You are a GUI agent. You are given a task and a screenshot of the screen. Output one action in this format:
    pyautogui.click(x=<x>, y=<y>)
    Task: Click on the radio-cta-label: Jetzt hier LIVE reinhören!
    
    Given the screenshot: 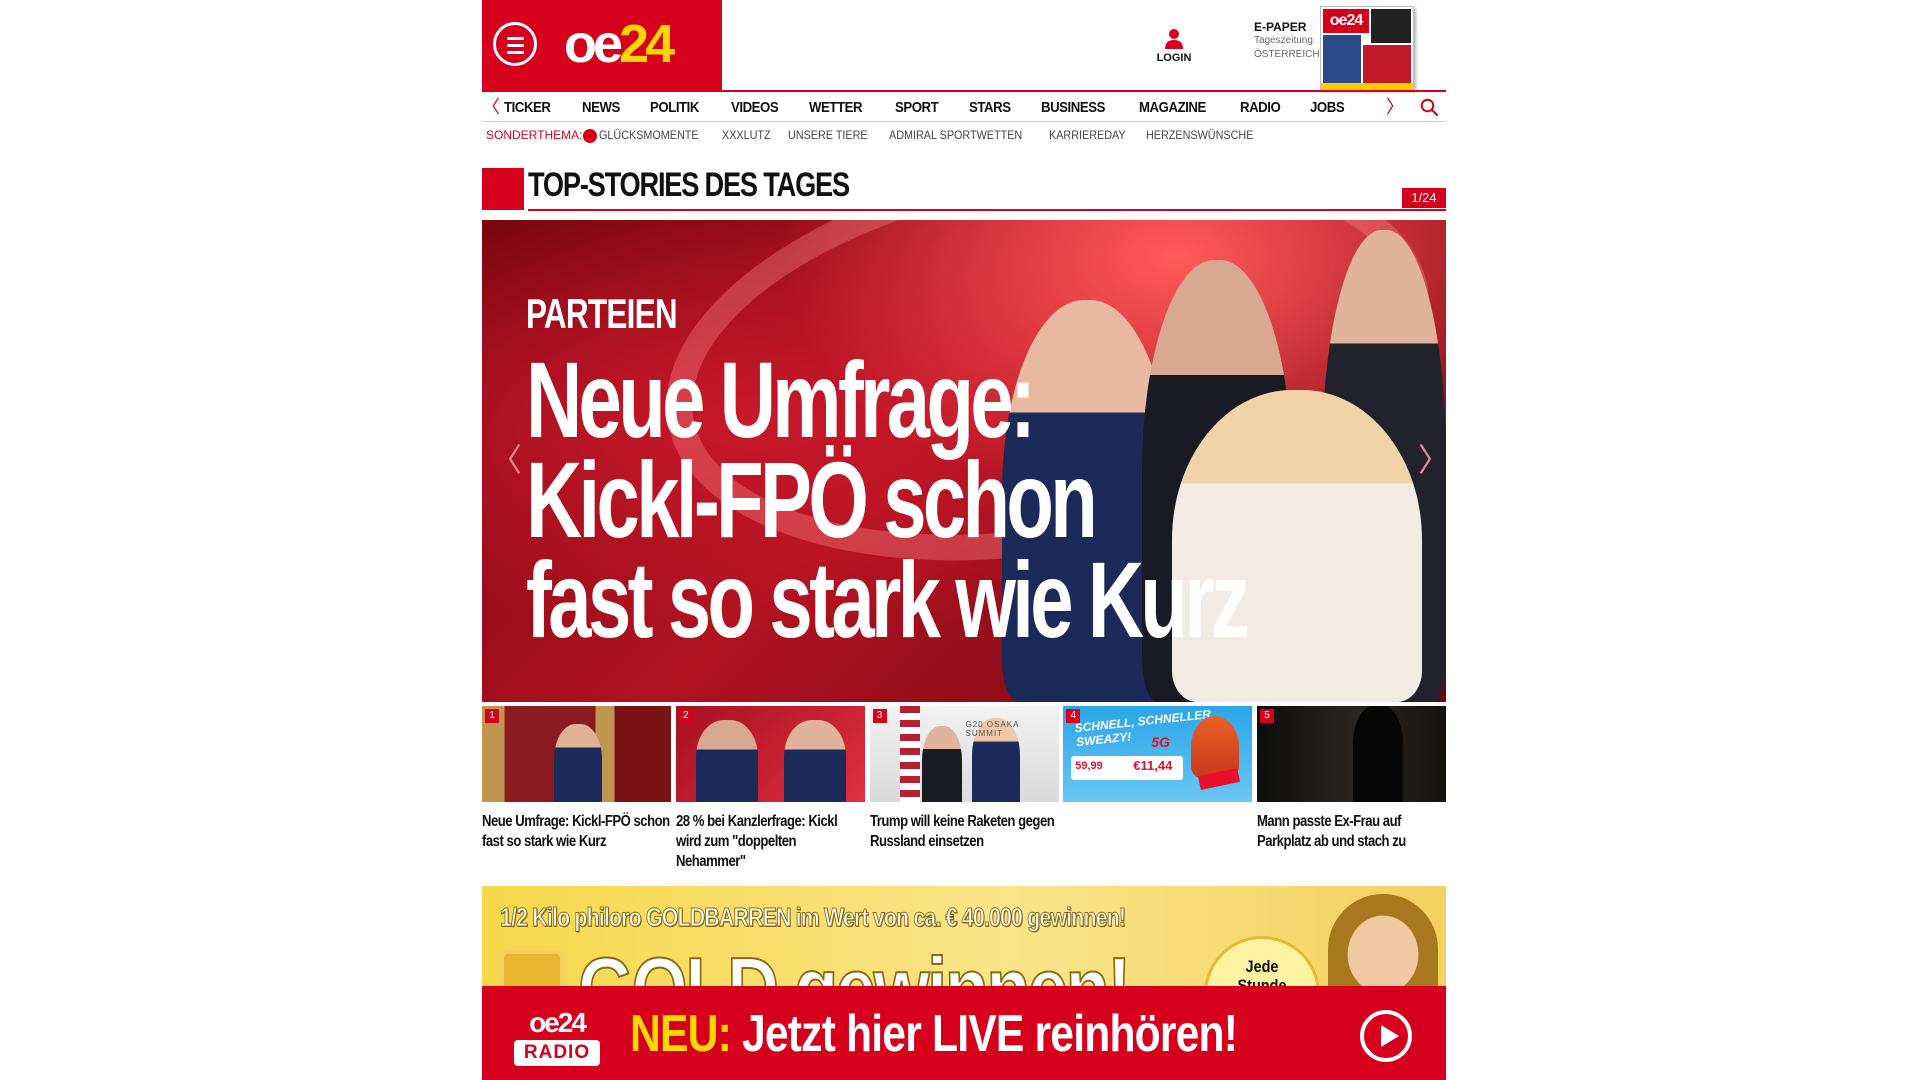 What is the action you would take?
    pyautogui.click(x=984, y=1034)
    